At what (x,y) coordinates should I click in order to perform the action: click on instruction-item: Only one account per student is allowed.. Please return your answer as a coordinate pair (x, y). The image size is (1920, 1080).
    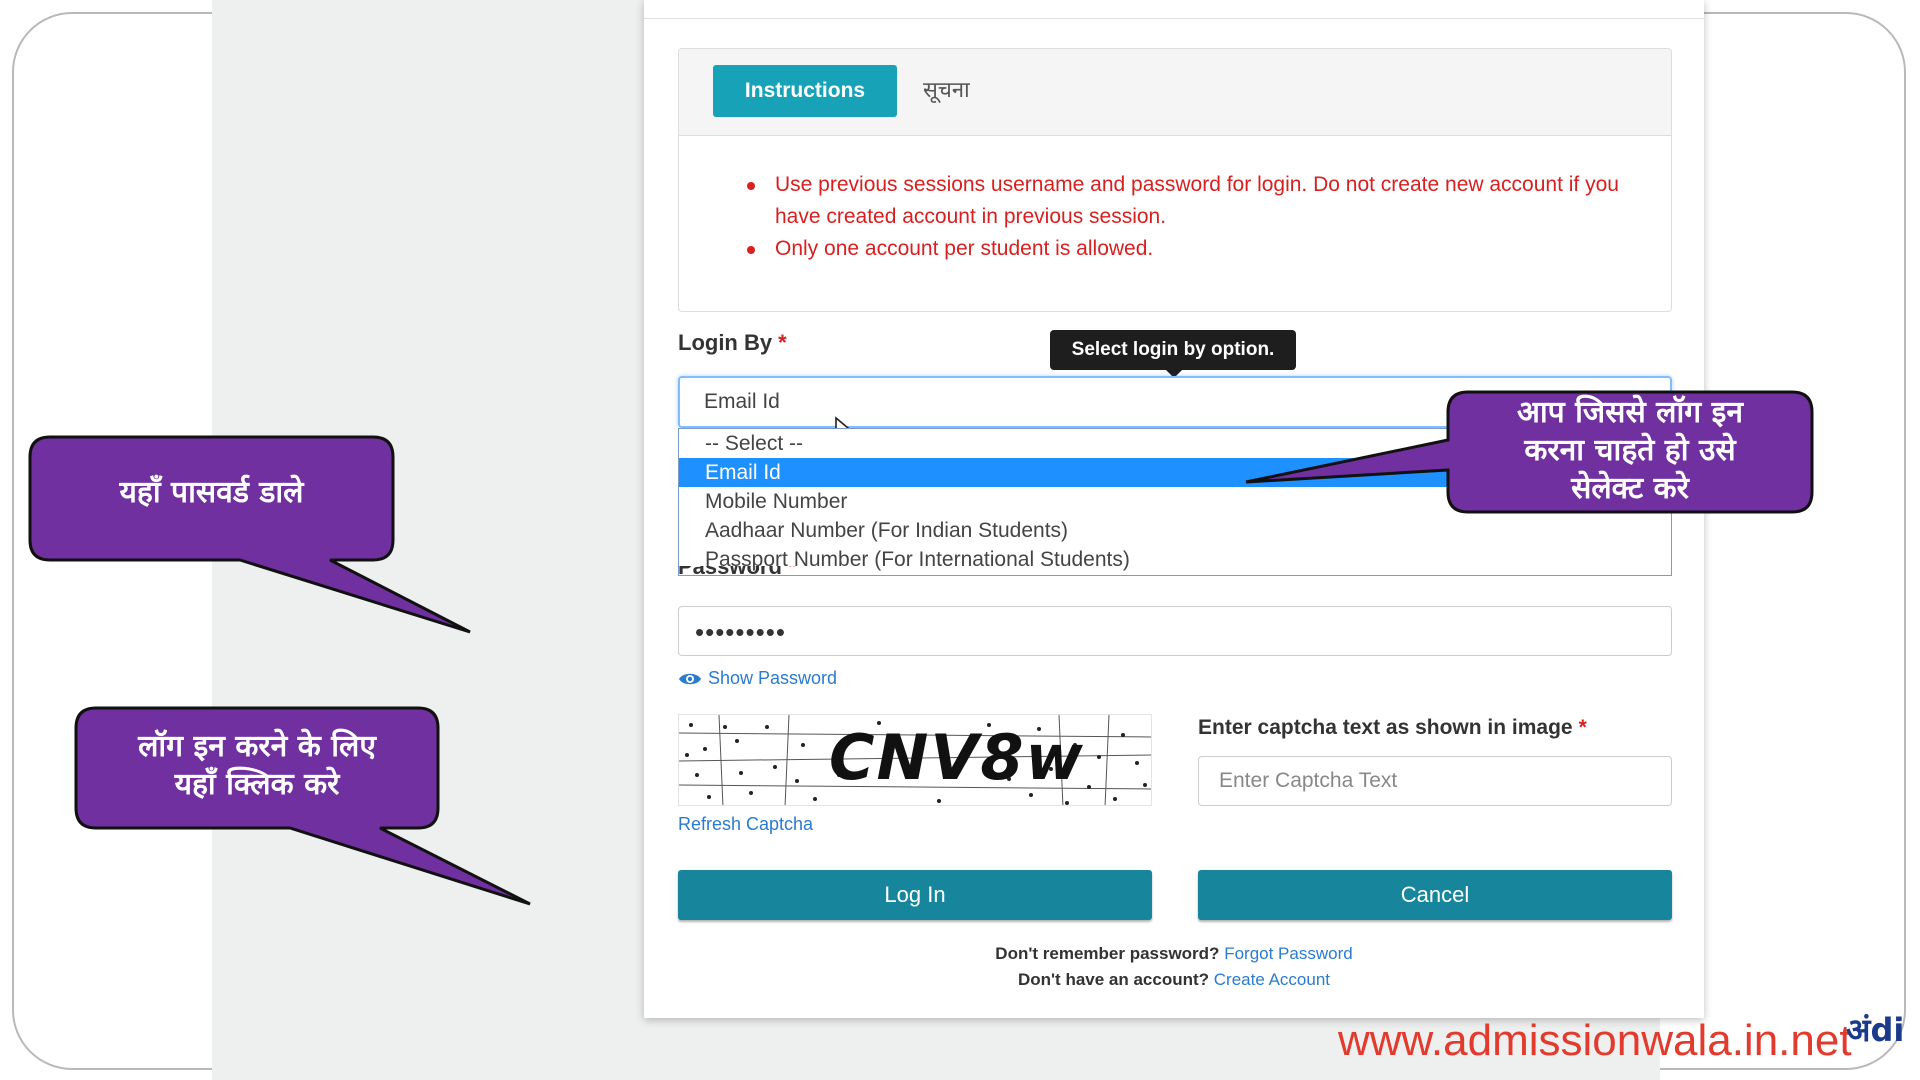
    Looking at the image, I should click on (1194, 249).